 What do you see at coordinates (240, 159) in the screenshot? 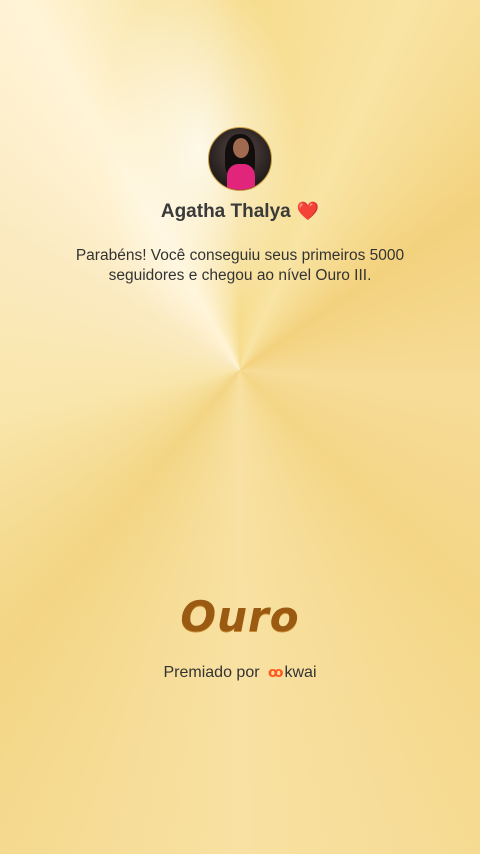
I see `profile-avatar` at bounding box center [240, 159].